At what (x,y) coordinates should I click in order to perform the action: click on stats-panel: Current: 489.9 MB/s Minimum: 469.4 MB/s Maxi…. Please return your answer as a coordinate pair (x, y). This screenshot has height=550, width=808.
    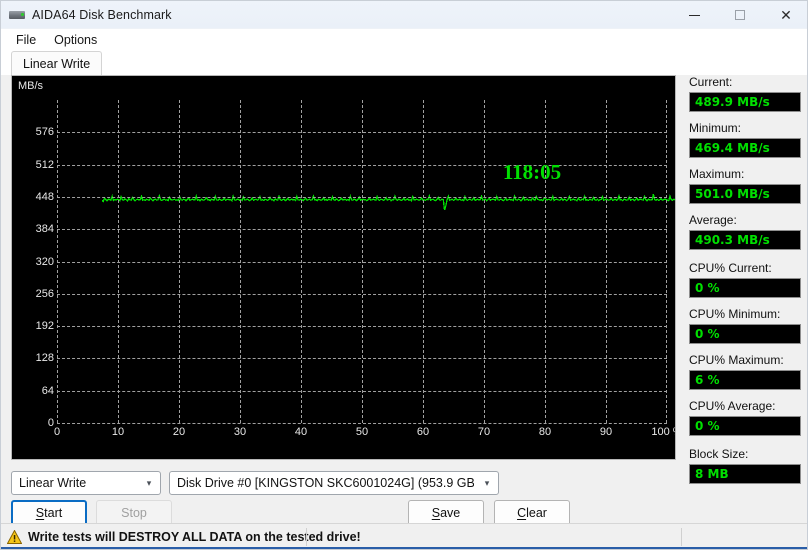
    Looking at the image, I should click on (745, 284).